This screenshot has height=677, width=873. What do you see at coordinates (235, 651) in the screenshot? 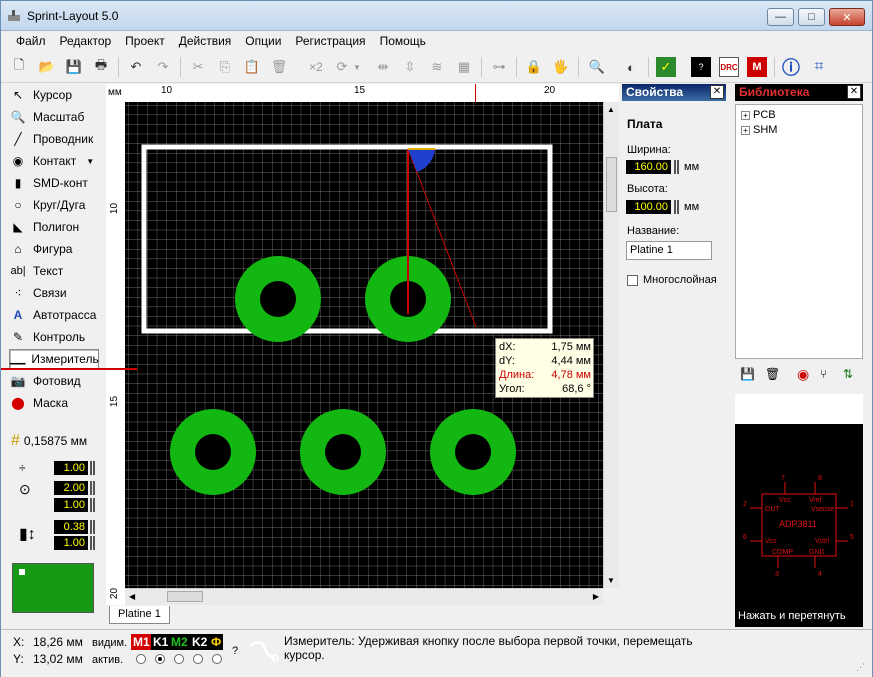
I see `layer-help-icon: ?` at bounding box center [235, 651].